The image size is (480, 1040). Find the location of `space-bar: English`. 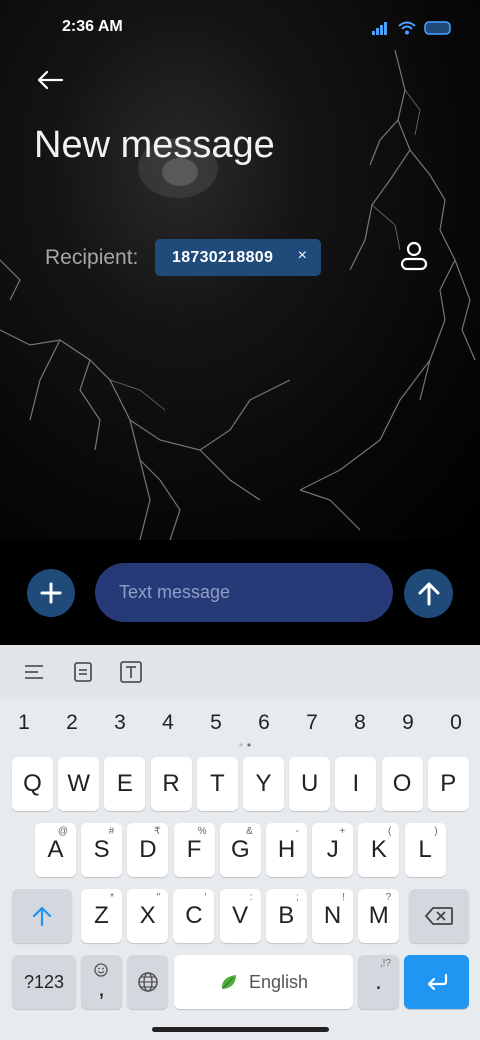

space-bar: English is located at coordinates (263, 982).